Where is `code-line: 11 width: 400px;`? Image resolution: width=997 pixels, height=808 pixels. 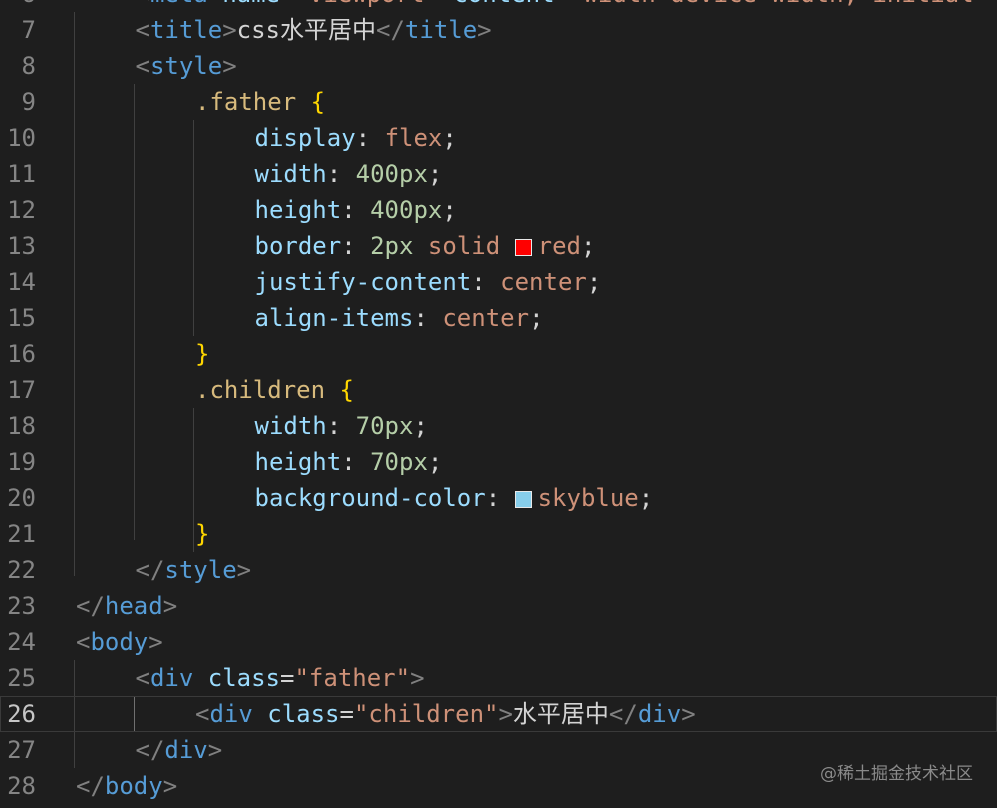 code-line: 11 width: 400px; is located at coordinates (498, 174).